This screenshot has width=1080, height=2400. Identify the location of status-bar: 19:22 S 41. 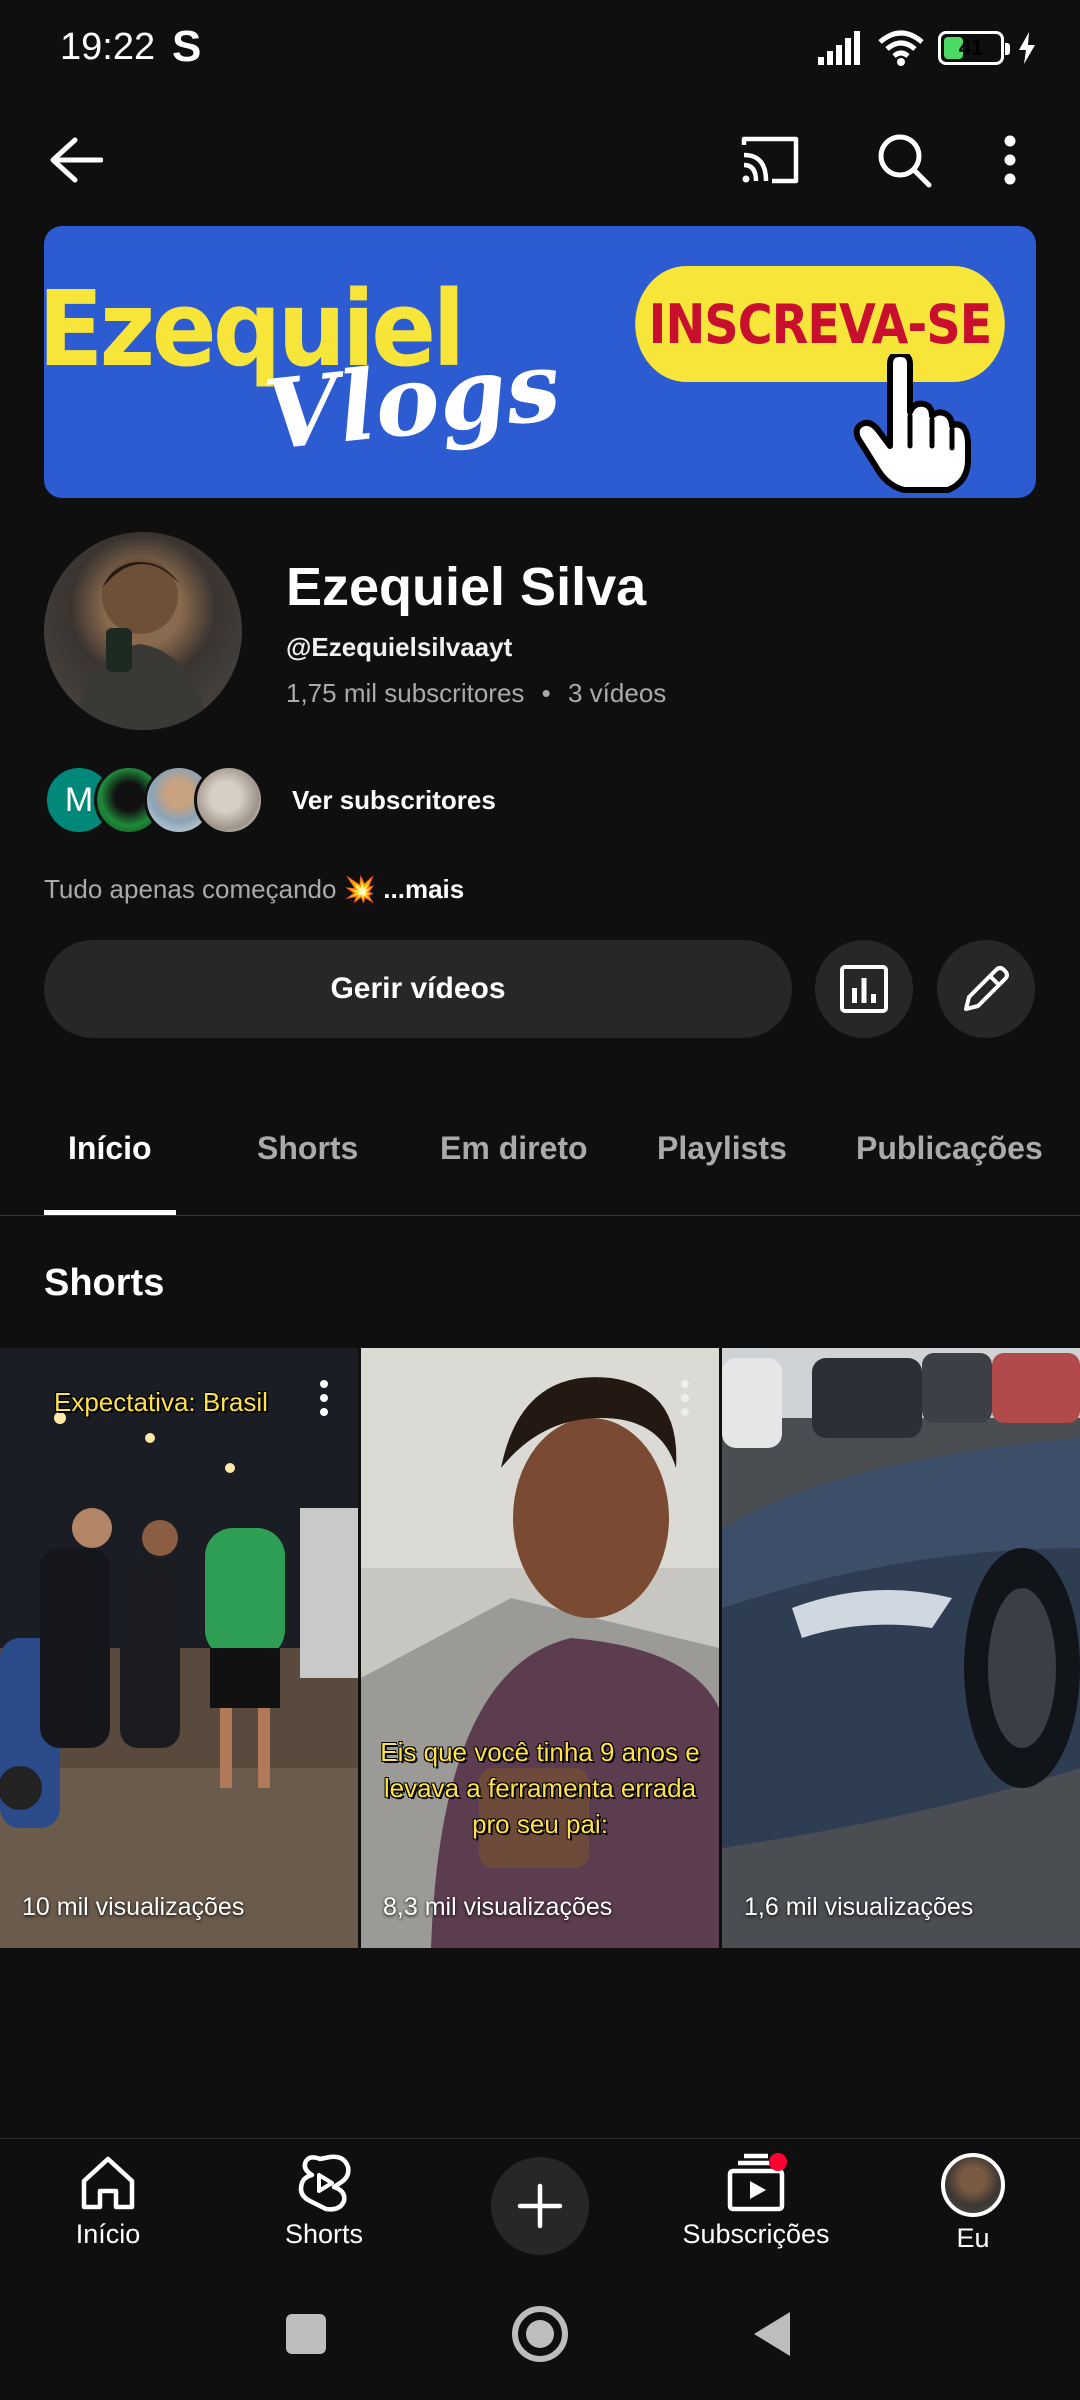
(540, 50).